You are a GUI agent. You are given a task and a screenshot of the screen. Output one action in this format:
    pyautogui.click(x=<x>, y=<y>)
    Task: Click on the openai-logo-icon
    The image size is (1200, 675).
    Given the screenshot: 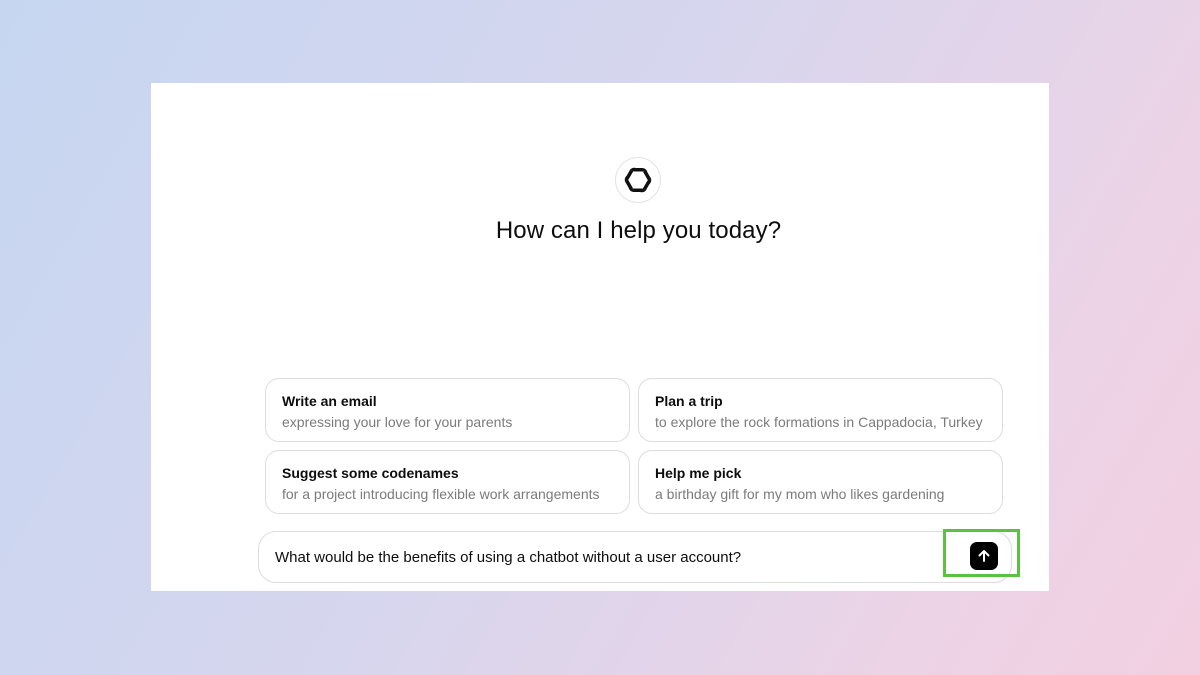 What is the action you would take?
    pyautogui.click(x=638, y=180)
    